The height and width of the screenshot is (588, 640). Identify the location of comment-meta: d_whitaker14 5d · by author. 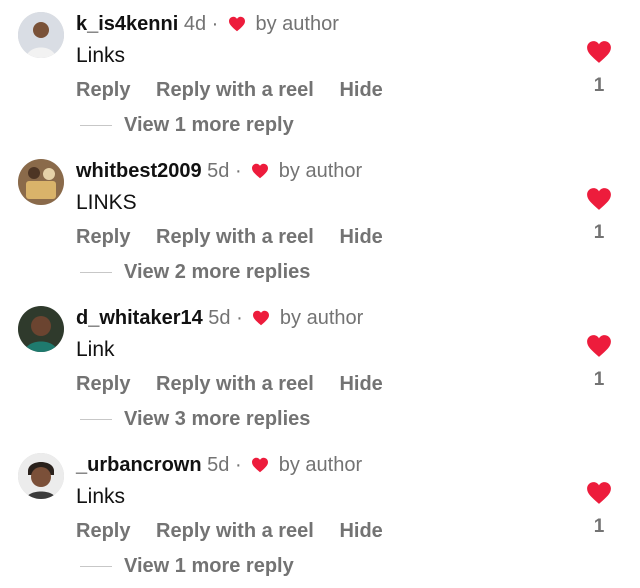
(219, 318).